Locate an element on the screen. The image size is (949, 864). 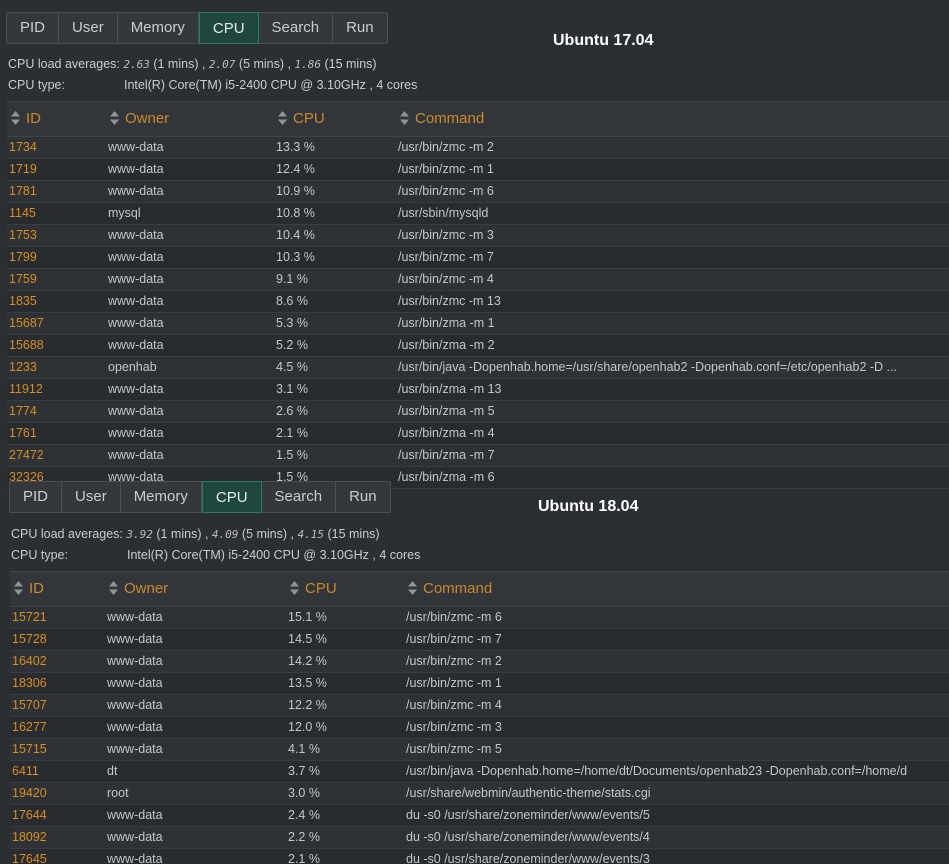
table-row: 1734 www-data 13.3 % /usr/bin/zmc -m 2 is located at coordinates (478, 148).